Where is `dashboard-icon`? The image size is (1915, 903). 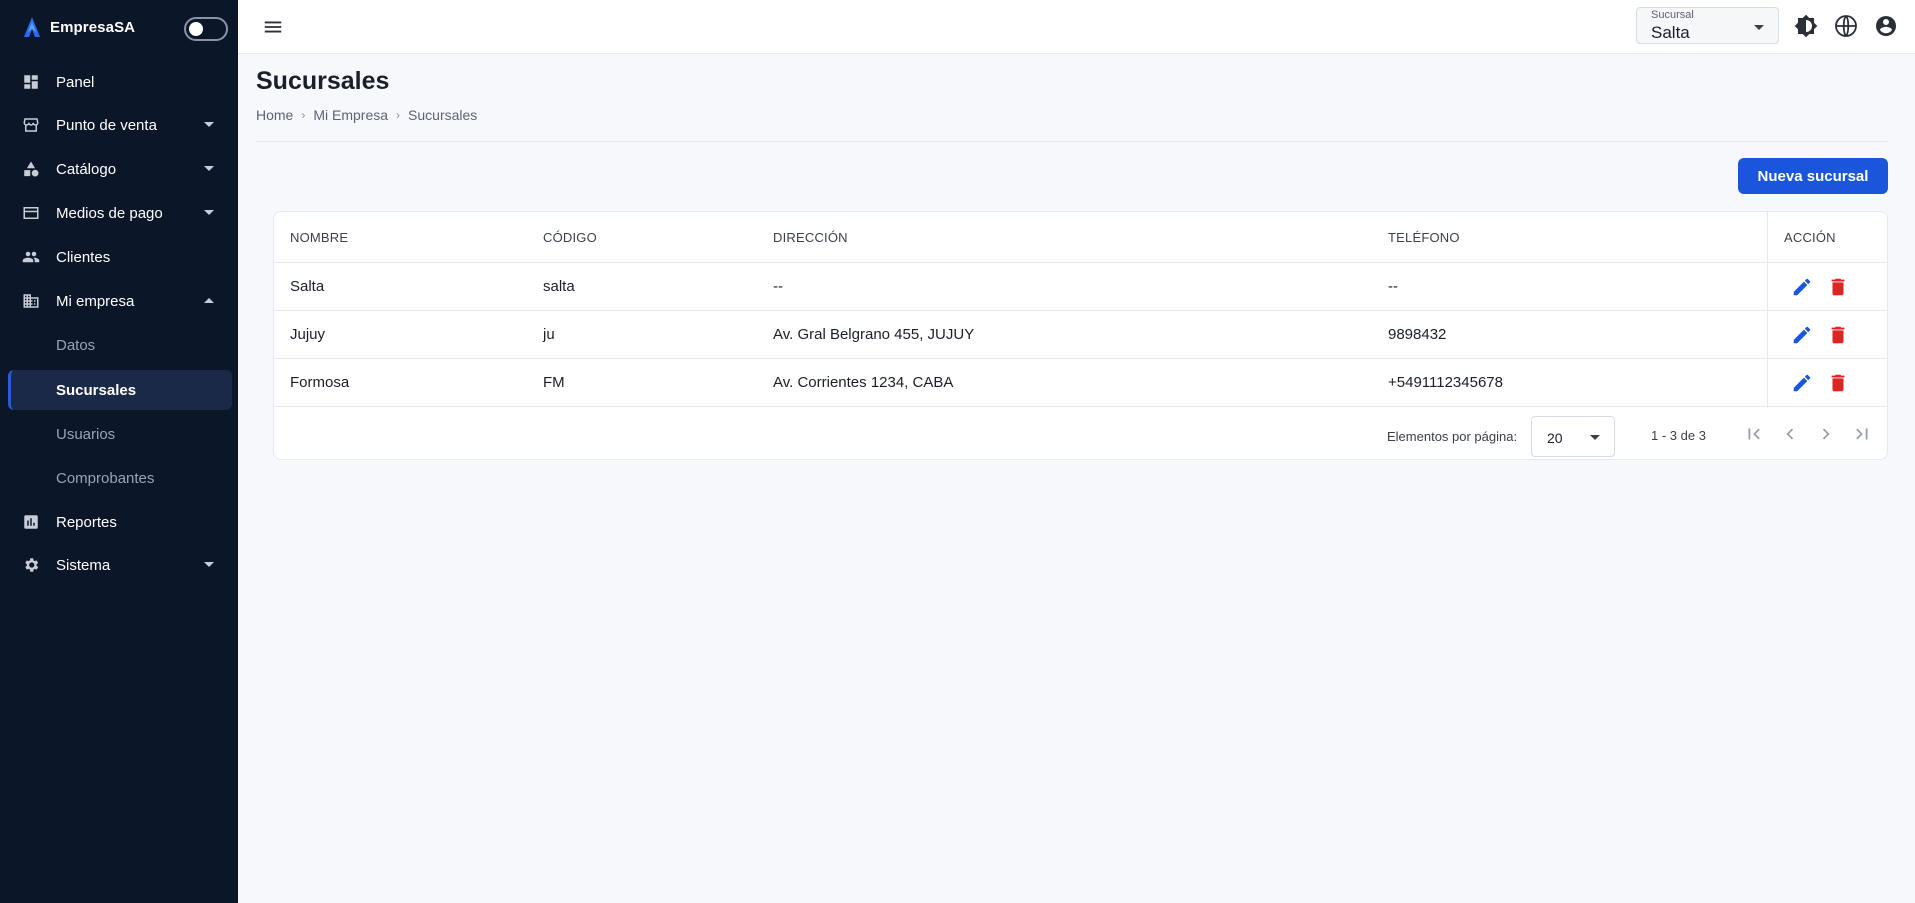 dashboard-icon is located at coordinates (31, 82).